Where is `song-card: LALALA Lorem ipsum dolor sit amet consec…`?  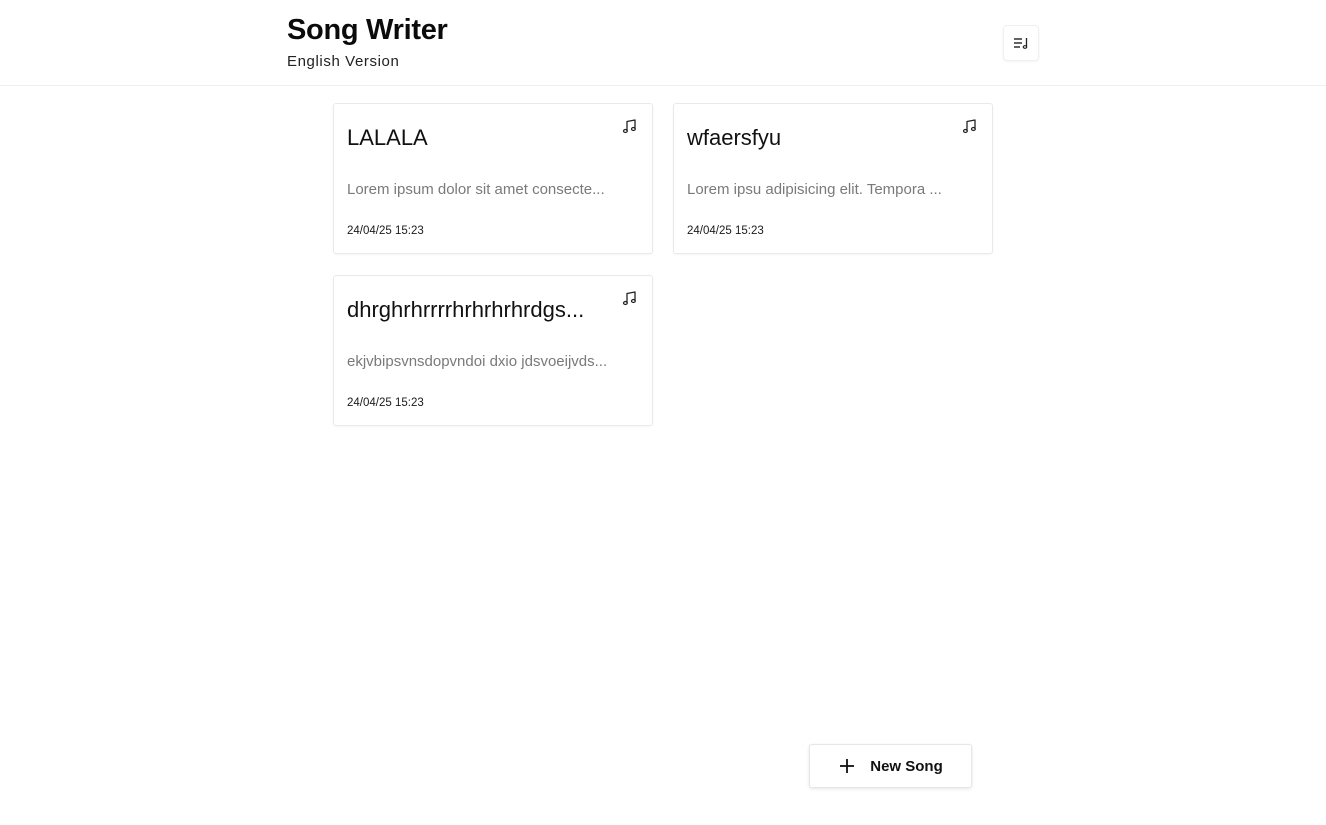 song-card: LALALA Lorem ipsum dolor sit amet consec… is located at coordinates (493, 178).